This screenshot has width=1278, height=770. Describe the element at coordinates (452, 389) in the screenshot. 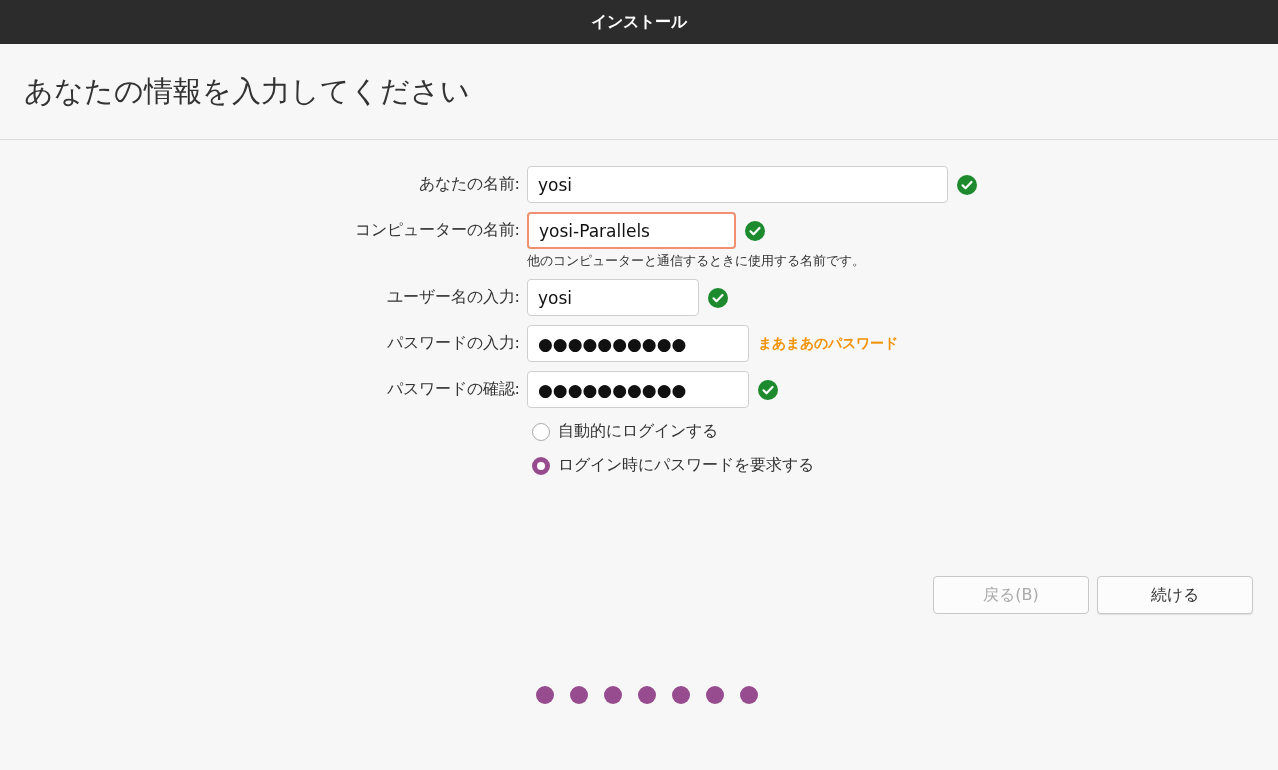

I see `field-label: パスワードの確認:` at that location.